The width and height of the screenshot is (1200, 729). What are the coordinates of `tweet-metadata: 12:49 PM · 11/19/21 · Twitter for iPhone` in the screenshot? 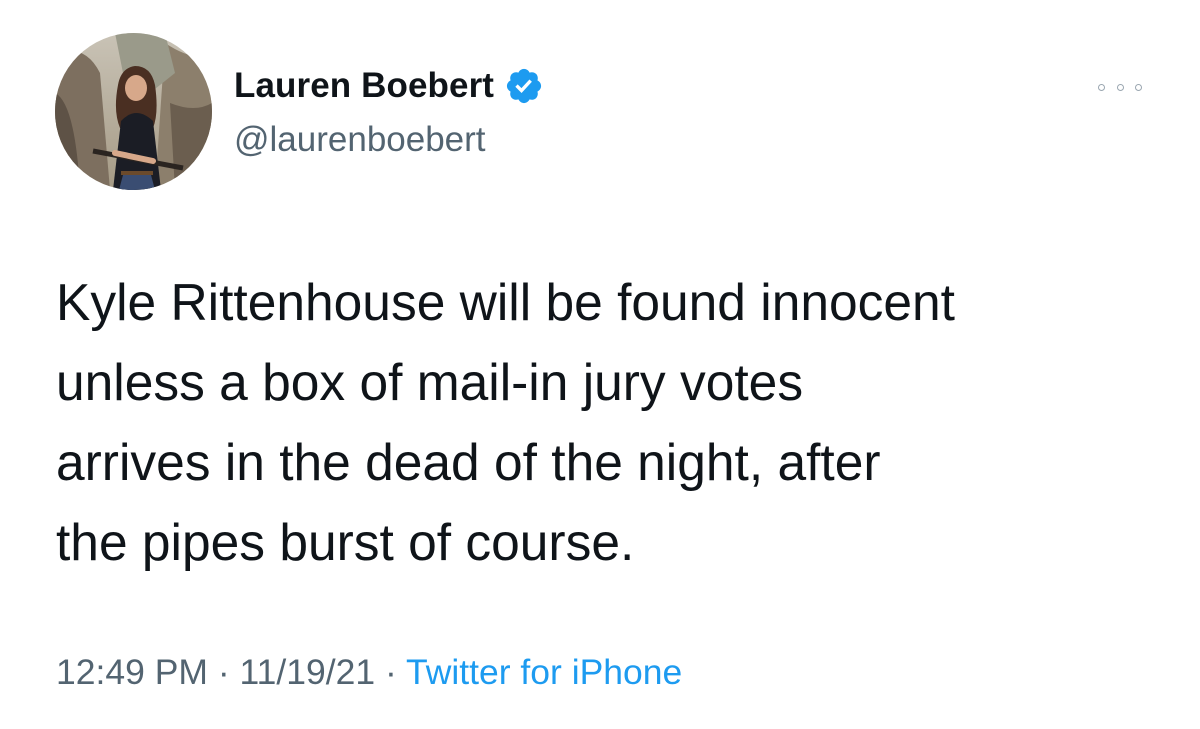 It's located at (369, 672).